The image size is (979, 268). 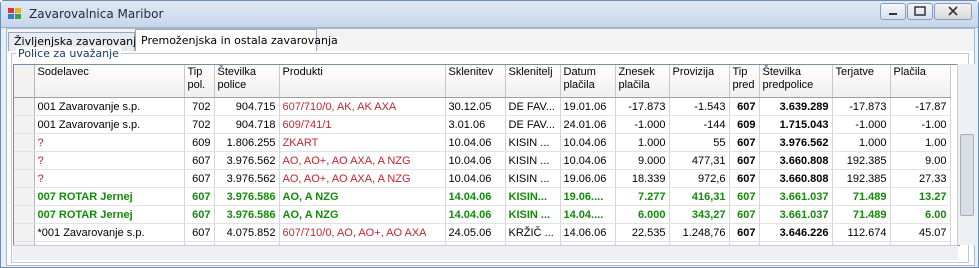 What do you see at coordinates (920, 124) in the screenshot?
I see `table-cell: -1.00` at bounding box center [920, 124].